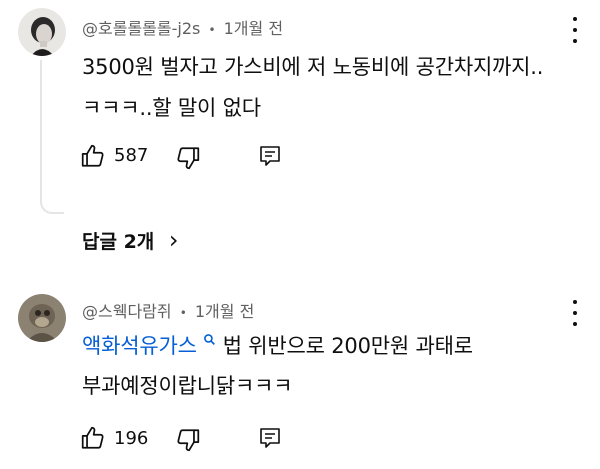 This screenshot has height=469, width=600. I want to click on author-name: @스웩다람쥐, so click(127, 311).